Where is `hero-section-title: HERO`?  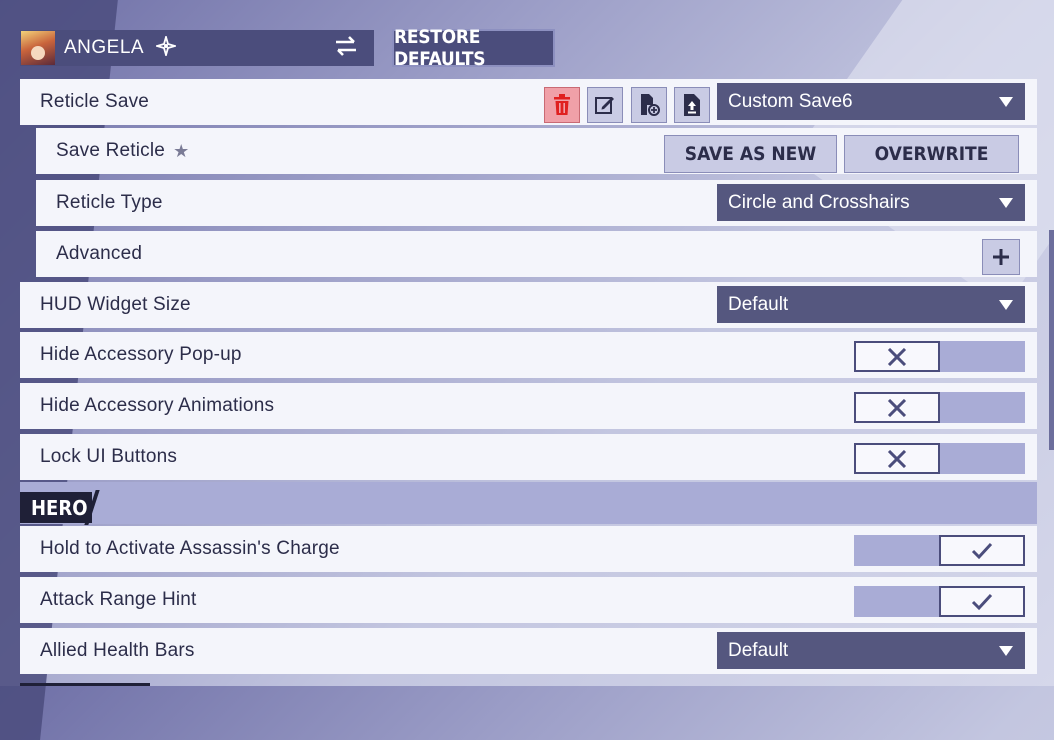 hero-section-title: HERO is located at coordinates (56, 507).